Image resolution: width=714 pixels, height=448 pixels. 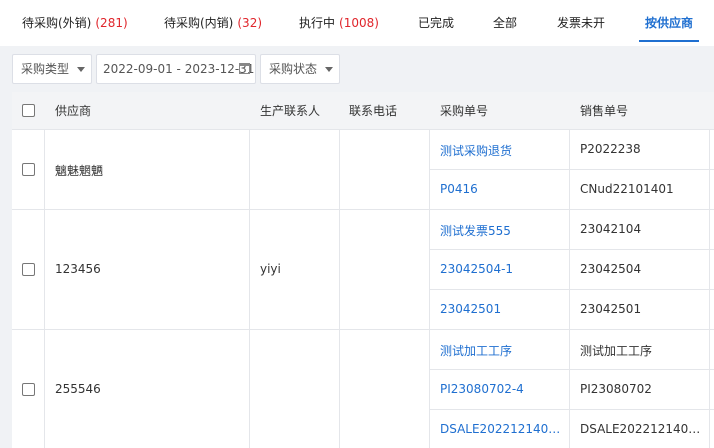 I want to click on tab-invoice-pending: 发票未开, so click(x=581, y=23).